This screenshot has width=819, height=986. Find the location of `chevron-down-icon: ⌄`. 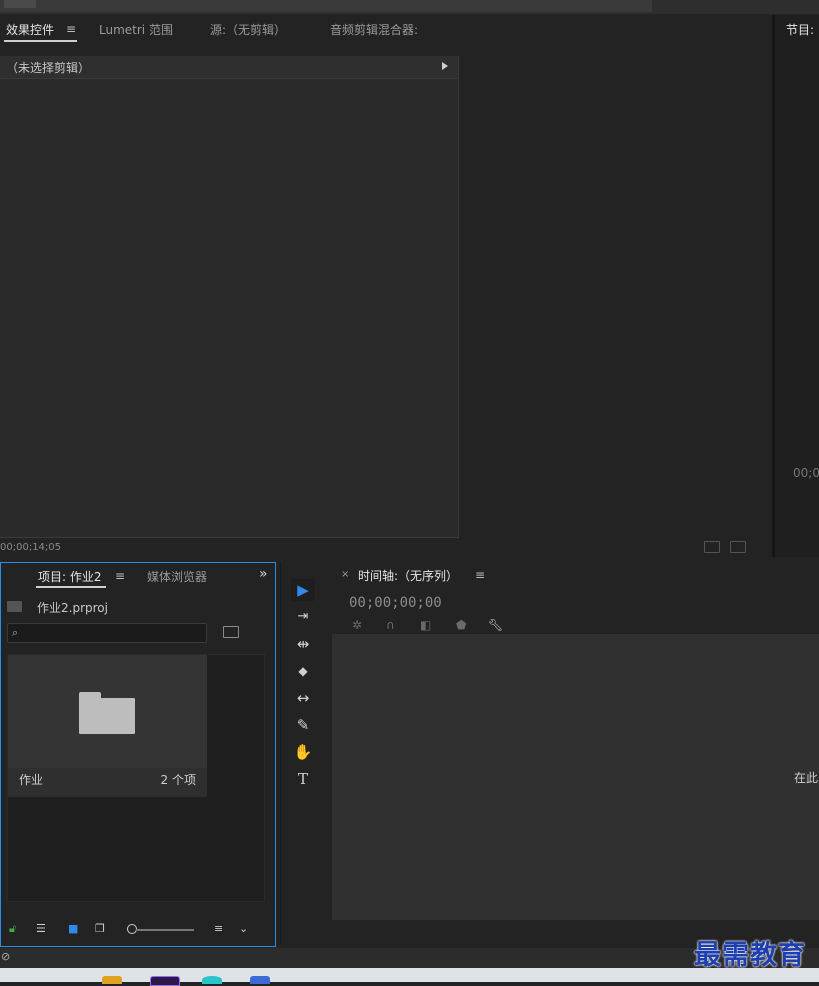

chevron-down-icon: ⌄ is located at coordinates (243, 928).